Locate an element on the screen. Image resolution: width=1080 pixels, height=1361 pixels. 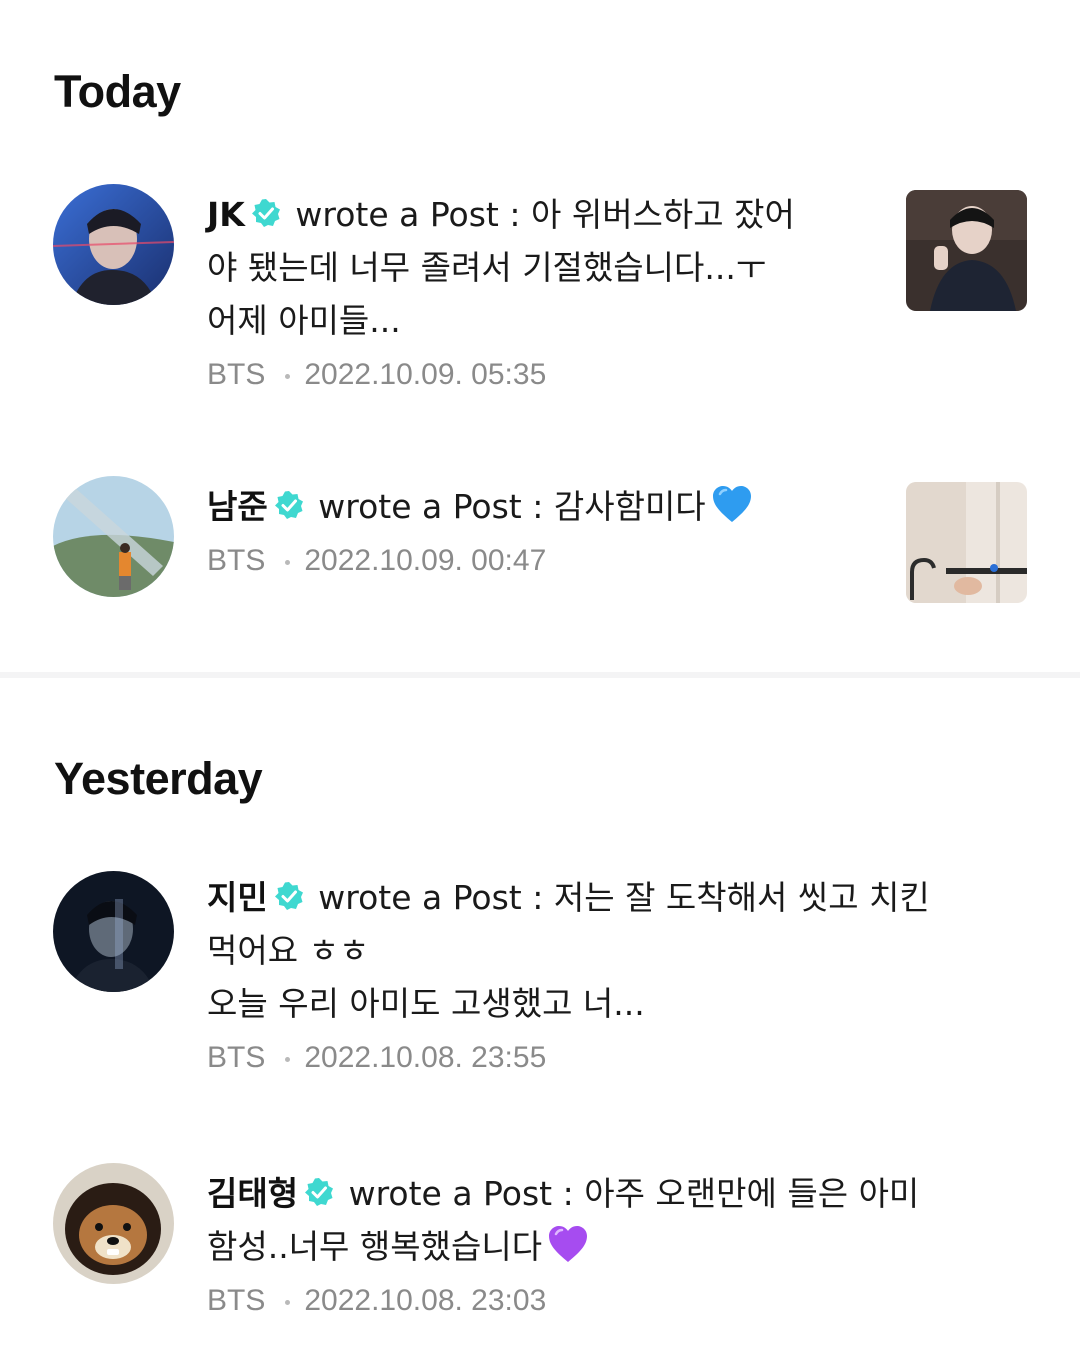
author-name: 지민 is located at coordinates (237, 897).